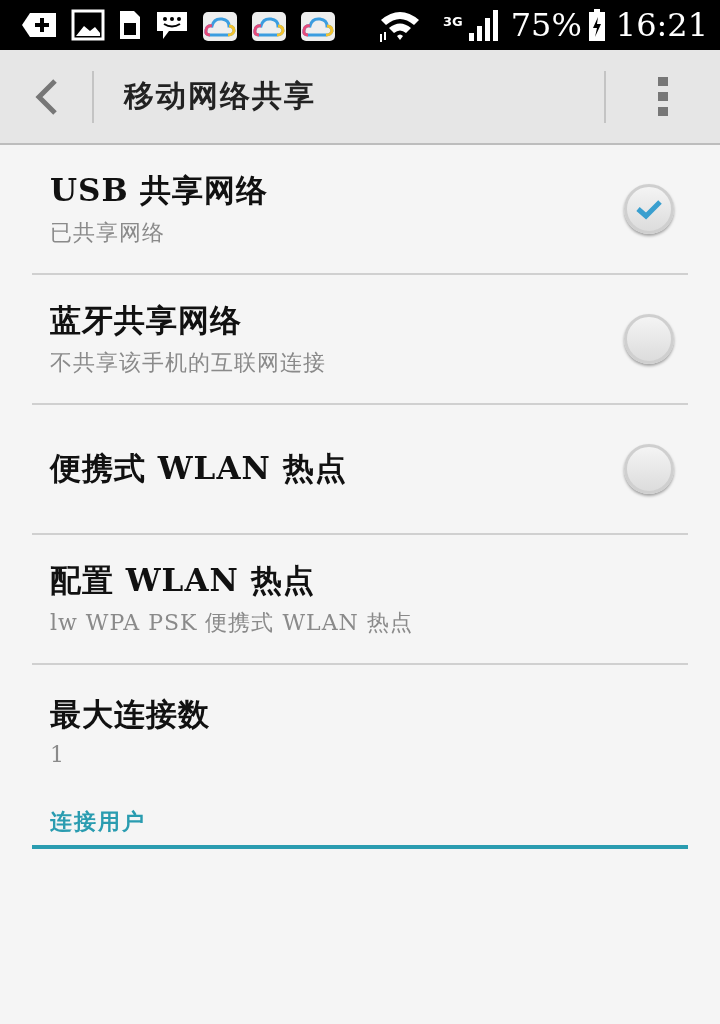 The height and width of the screenshot is (1024, 720). Describe the element at coordinates (130, 25) in the screenshot. I see `sim-card-icon` at that location.